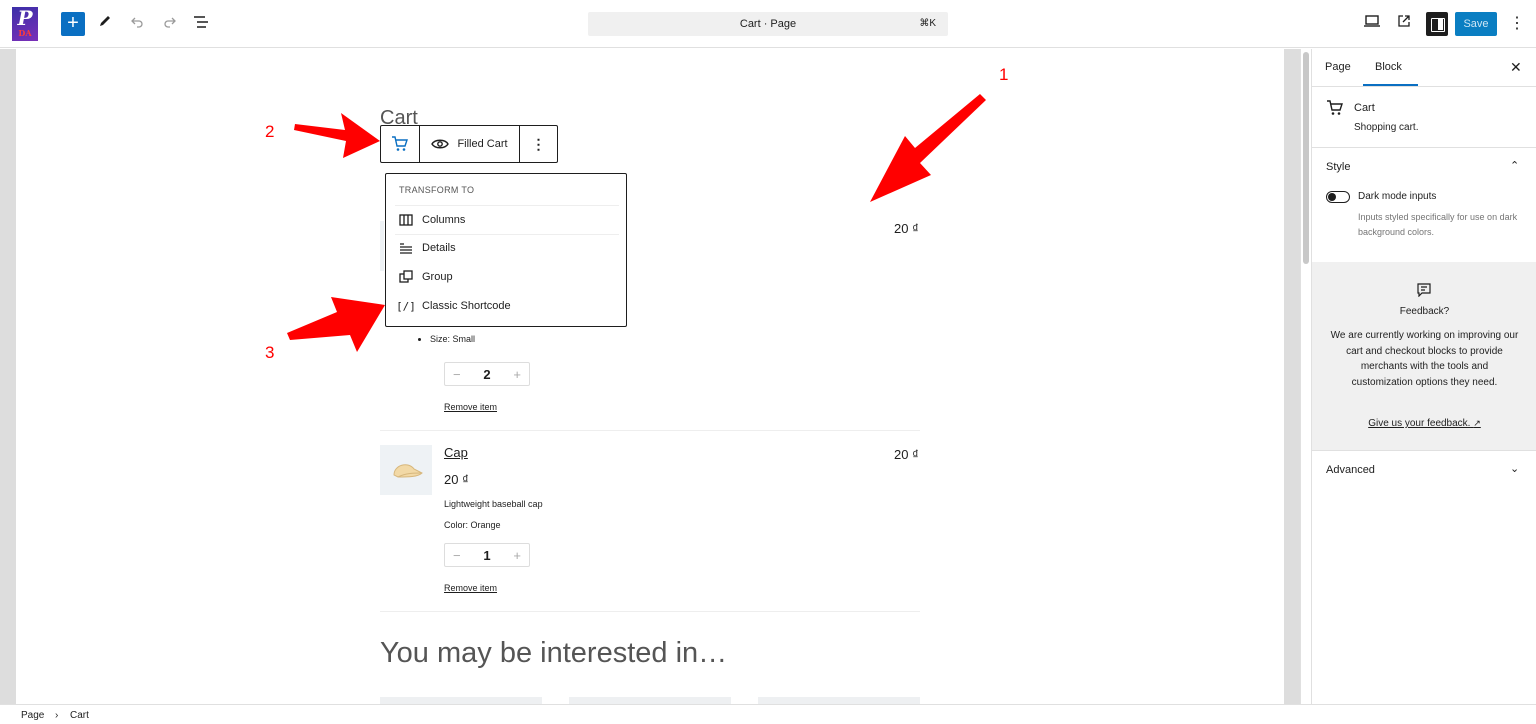 This screenshot has width=1536, height=724. I want to click on block-breadcrumb-bar: Page › Cart, so click(768, 714).